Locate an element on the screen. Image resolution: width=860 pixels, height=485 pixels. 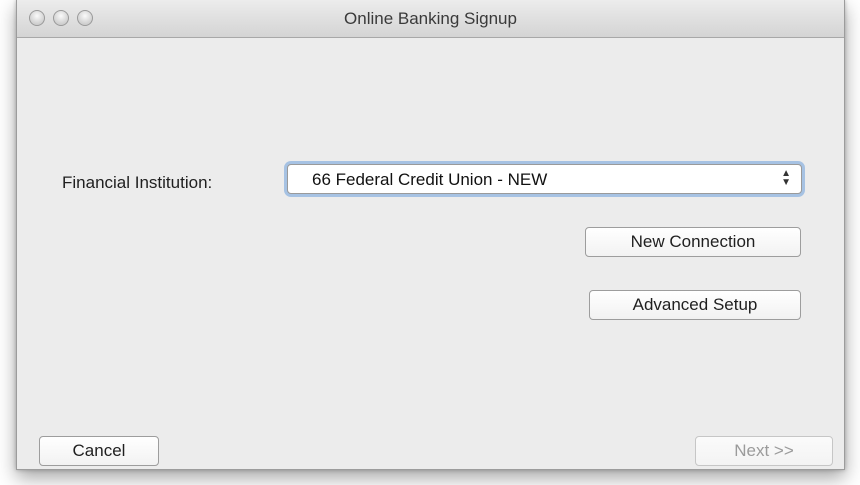
financial-institution-value: 66 Federal Credit Union - NEW is located at coordinates (430, 179).